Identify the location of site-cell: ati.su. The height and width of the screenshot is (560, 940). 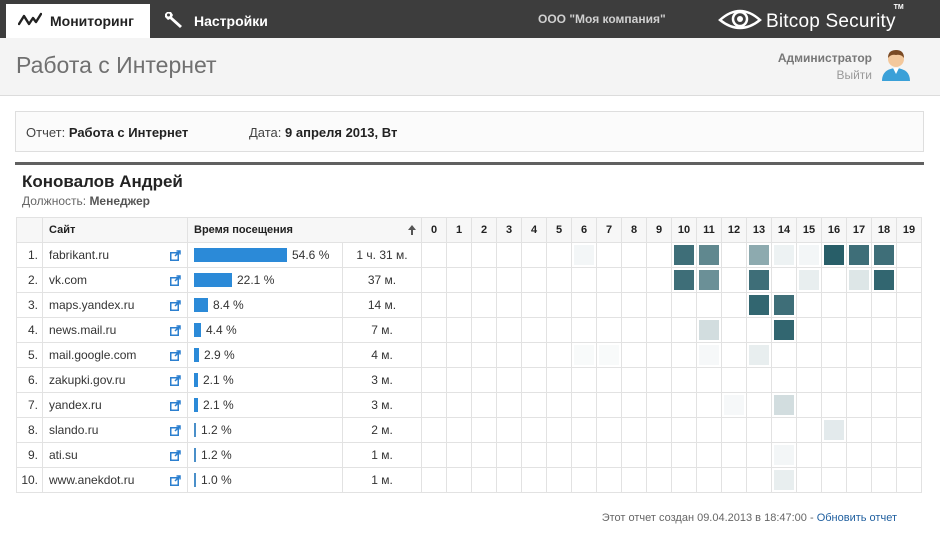
(115, 455).